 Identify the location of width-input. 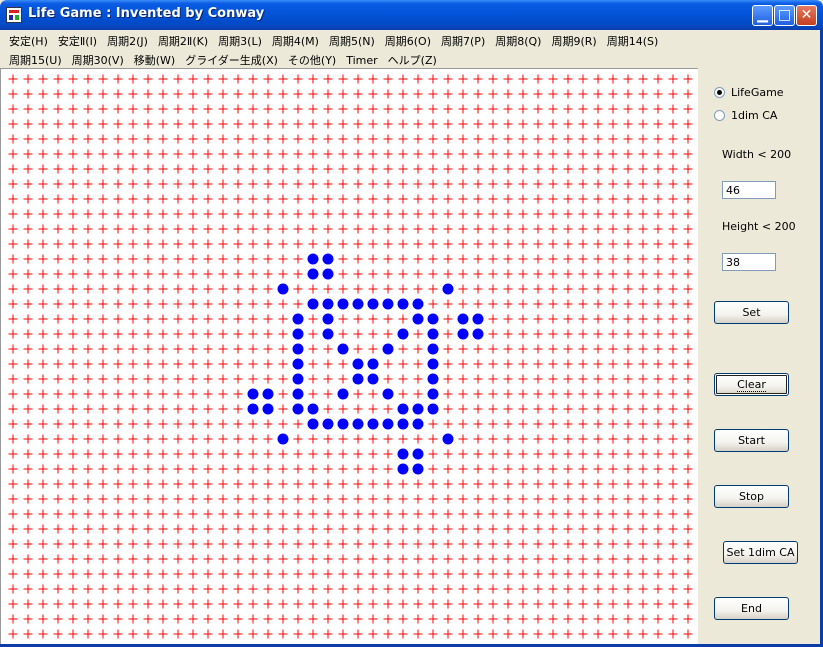
(749, 190).